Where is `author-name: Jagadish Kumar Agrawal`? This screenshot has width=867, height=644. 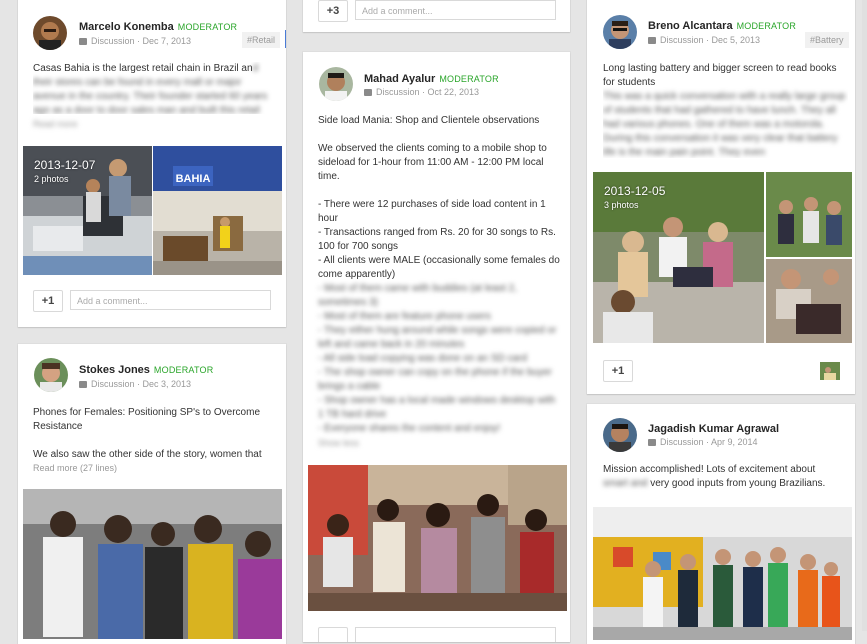 author-name: Jagadish Kumar Agrawal is located at coordinates (713, 429).